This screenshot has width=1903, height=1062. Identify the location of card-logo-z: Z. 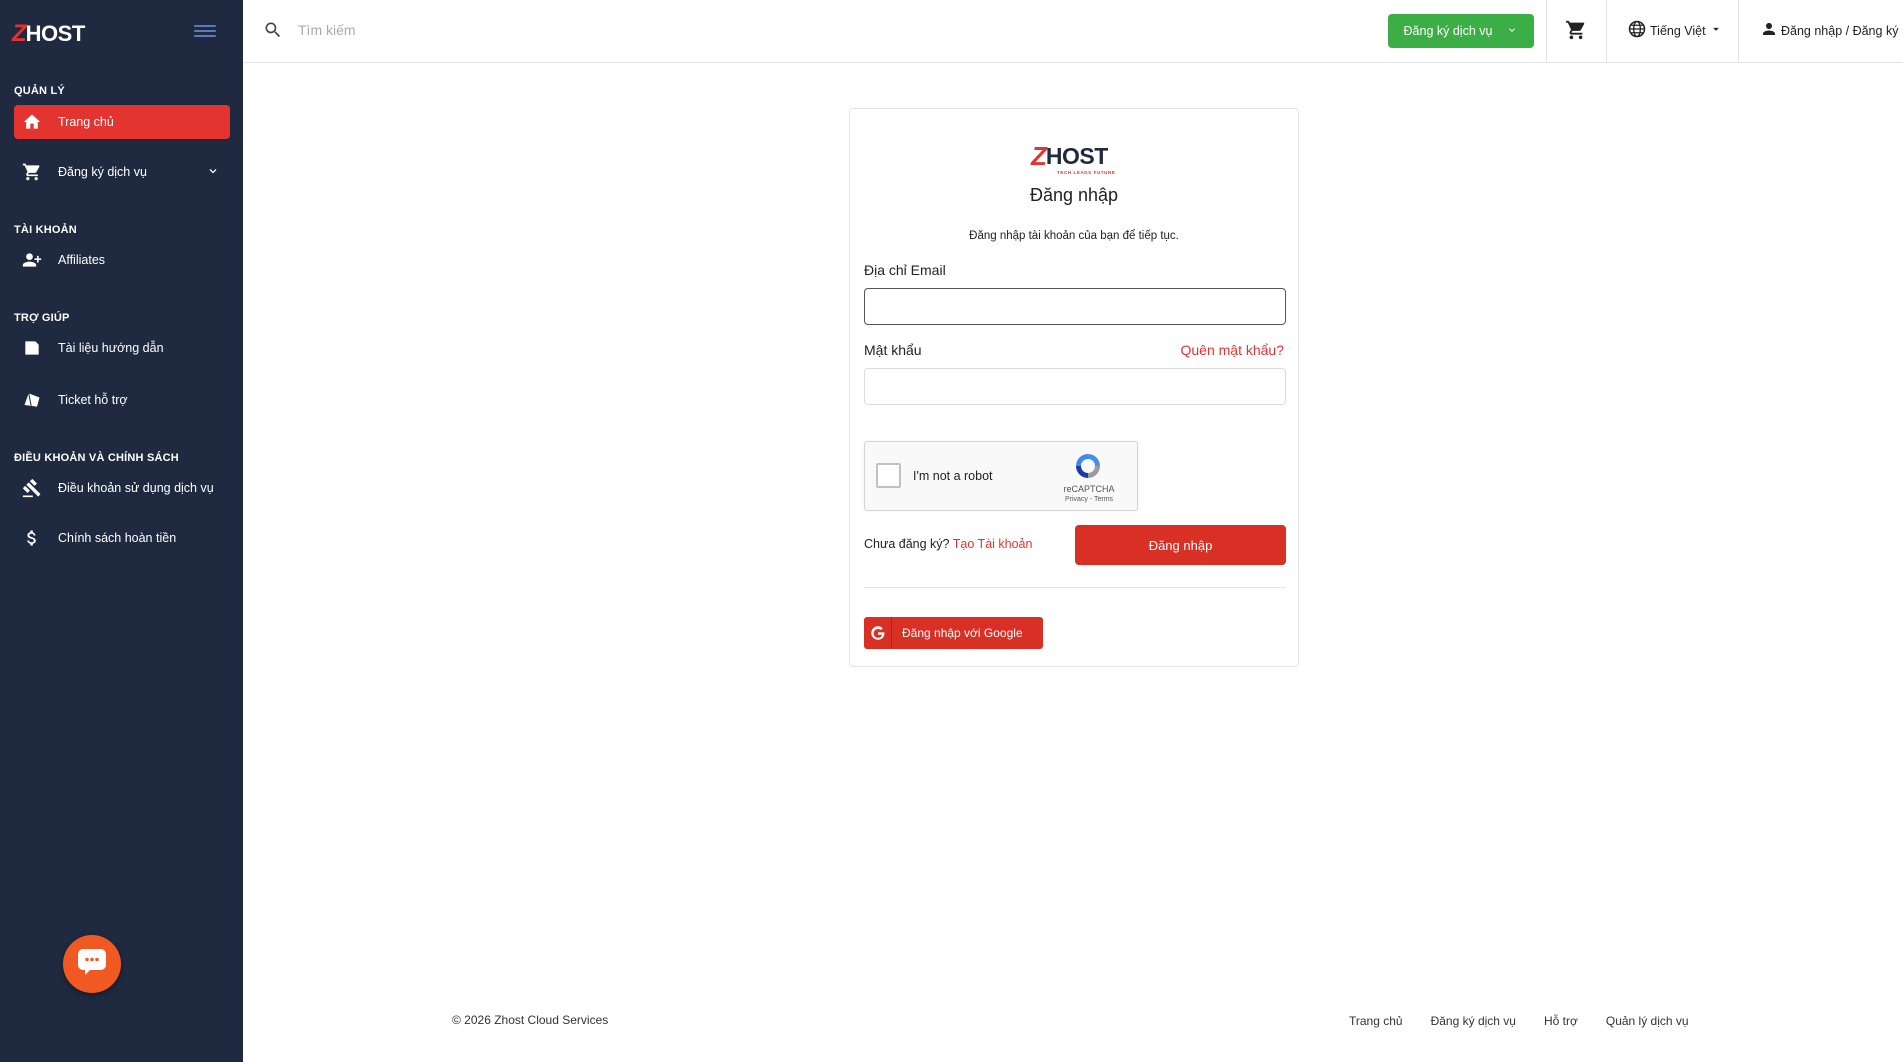
(1039, 156).